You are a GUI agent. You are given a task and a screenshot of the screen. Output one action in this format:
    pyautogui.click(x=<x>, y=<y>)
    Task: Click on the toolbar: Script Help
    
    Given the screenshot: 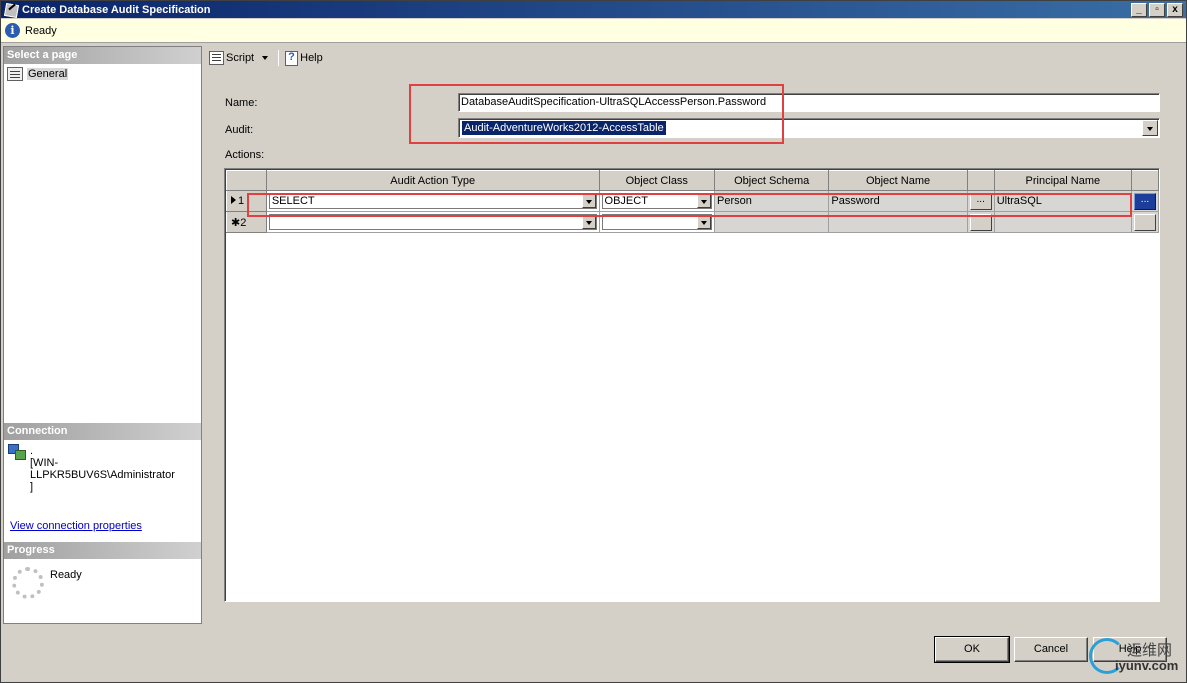 What is the action you would take?
    pyautogui.click(x=694, y=58)
    